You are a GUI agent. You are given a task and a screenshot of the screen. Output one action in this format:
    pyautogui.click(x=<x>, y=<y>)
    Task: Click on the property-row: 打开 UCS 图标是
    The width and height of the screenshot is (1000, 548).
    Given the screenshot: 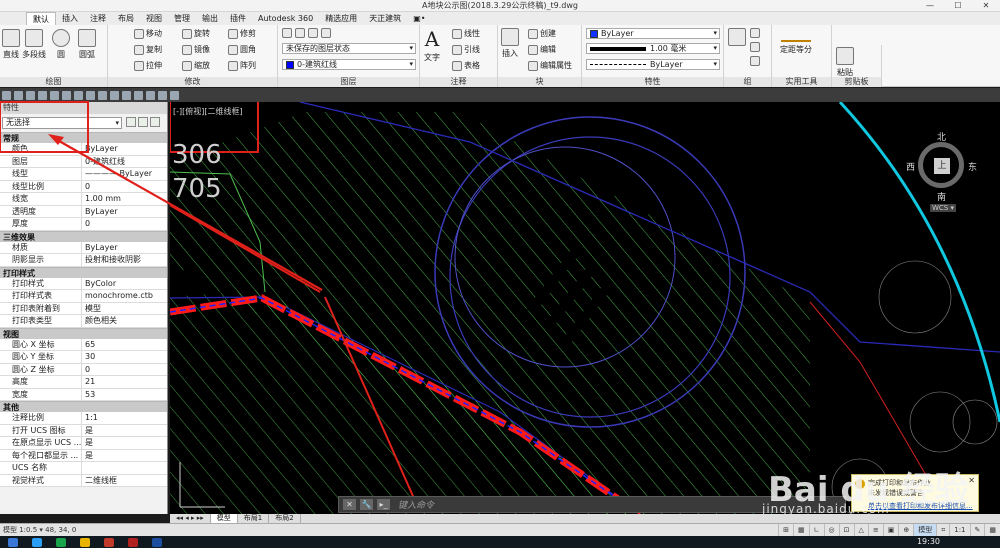 What is the action you would take?
    pyautogui.click(x=83, y=430)
    